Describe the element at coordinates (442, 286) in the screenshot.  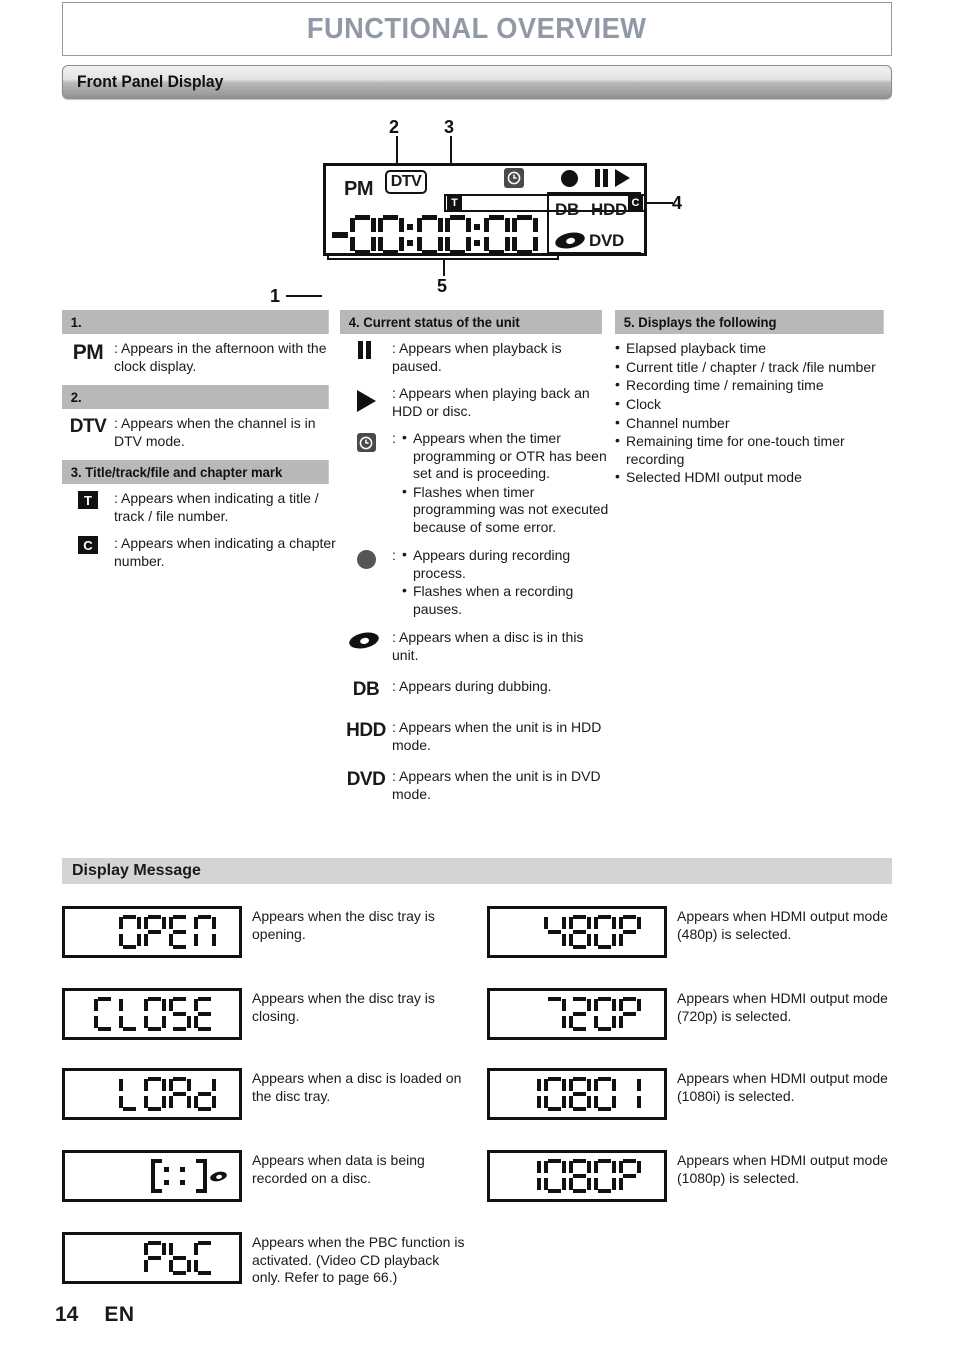
I see `callout-number-5: 5` at that location.